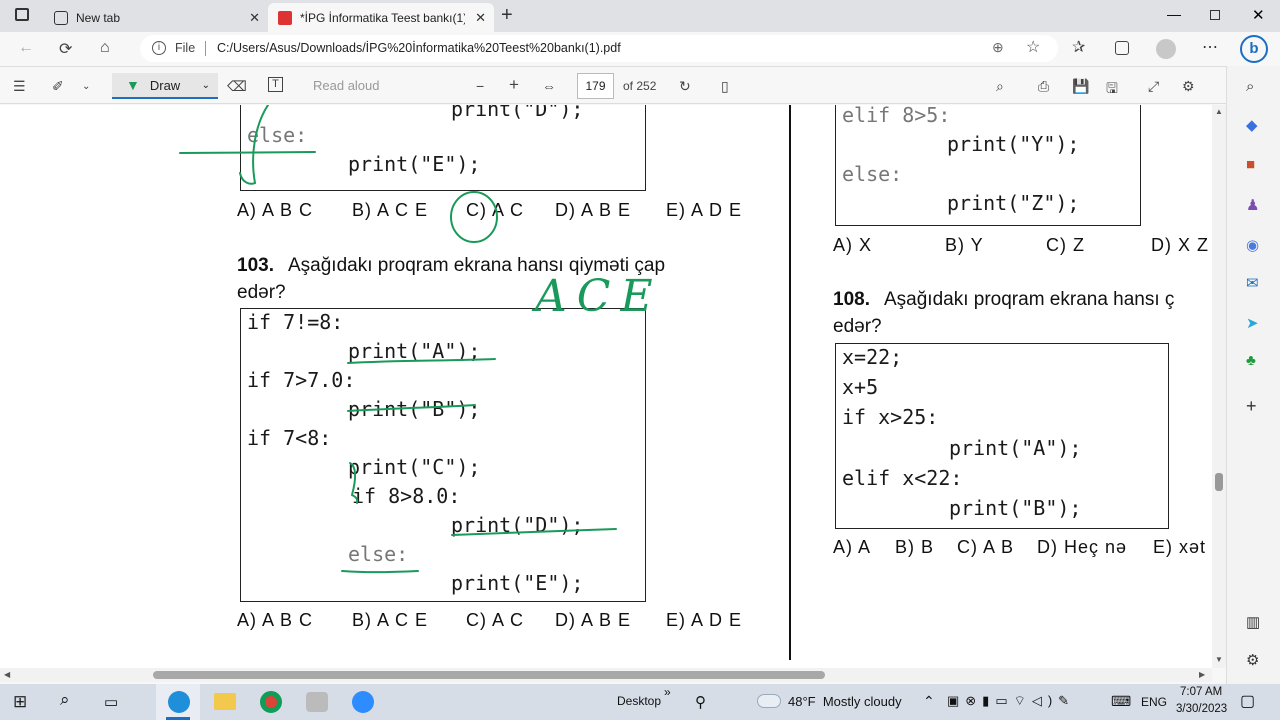 The image size is (1280, 720). Describe the element at coordinates (667, 692) in the screenshot. I see `chevron-icon: »` at that location.